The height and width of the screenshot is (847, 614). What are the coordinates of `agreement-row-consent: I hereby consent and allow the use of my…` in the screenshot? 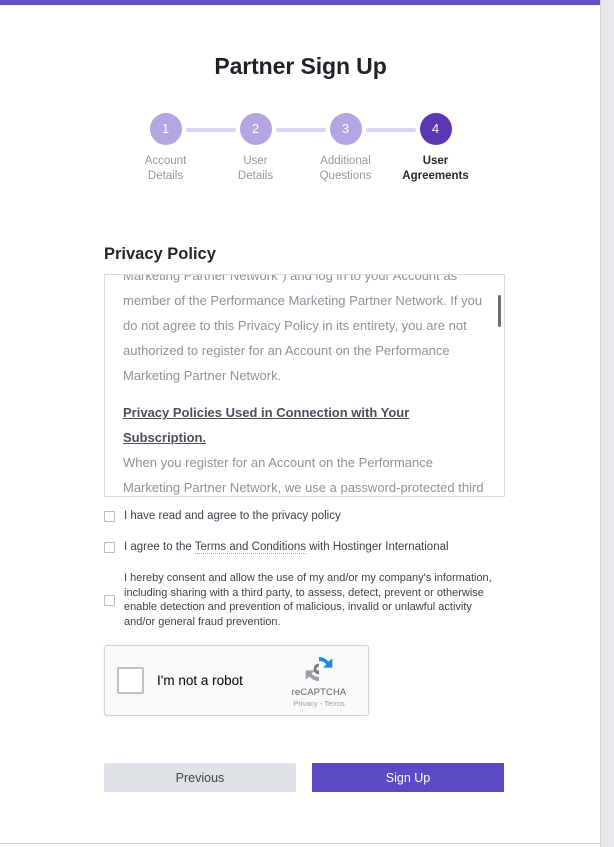 It's located at (304, 600).